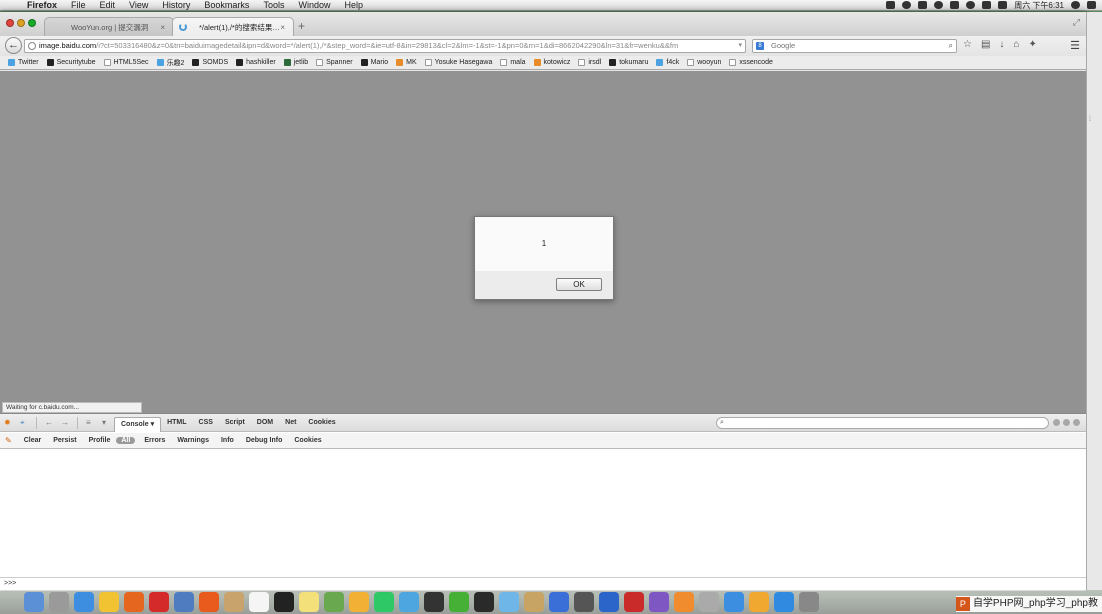 The width and height of the screenshot is (1102, 614). Describe the element at coordinates (282, 27) in the screenshot. I see `tab-close-icon: ×` at that location.